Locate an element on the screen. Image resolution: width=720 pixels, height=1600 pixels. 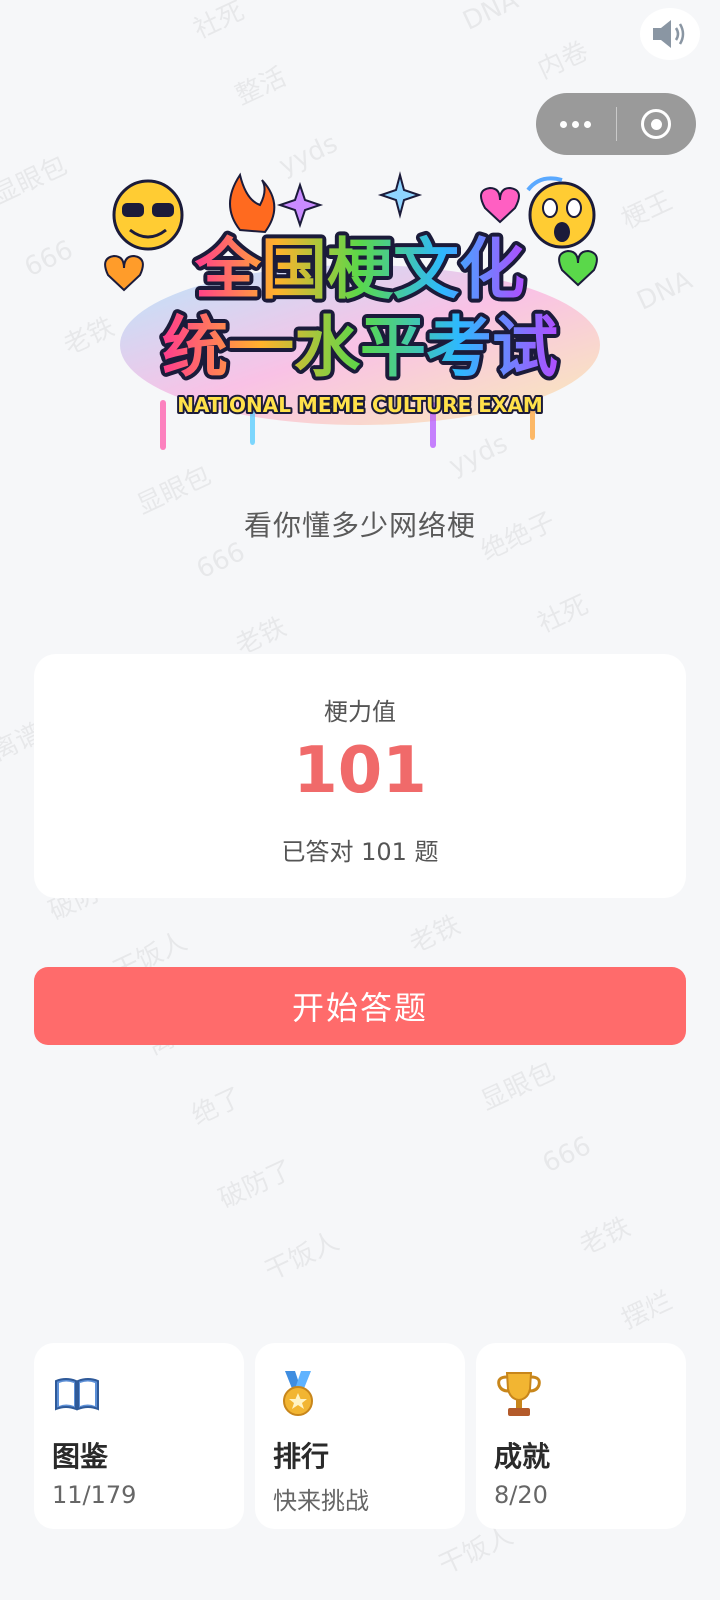
logo-title-line1: 全国梗文化 is located at coordinates (359, 269).